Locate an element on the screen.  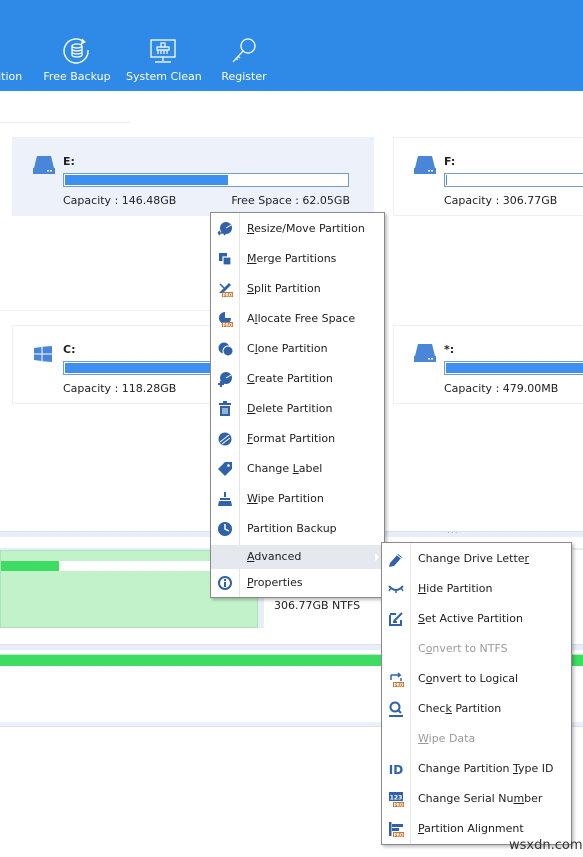
menu-item-convert-to-logical: PRO Convert to Logical is located at coordinates (476, 679).